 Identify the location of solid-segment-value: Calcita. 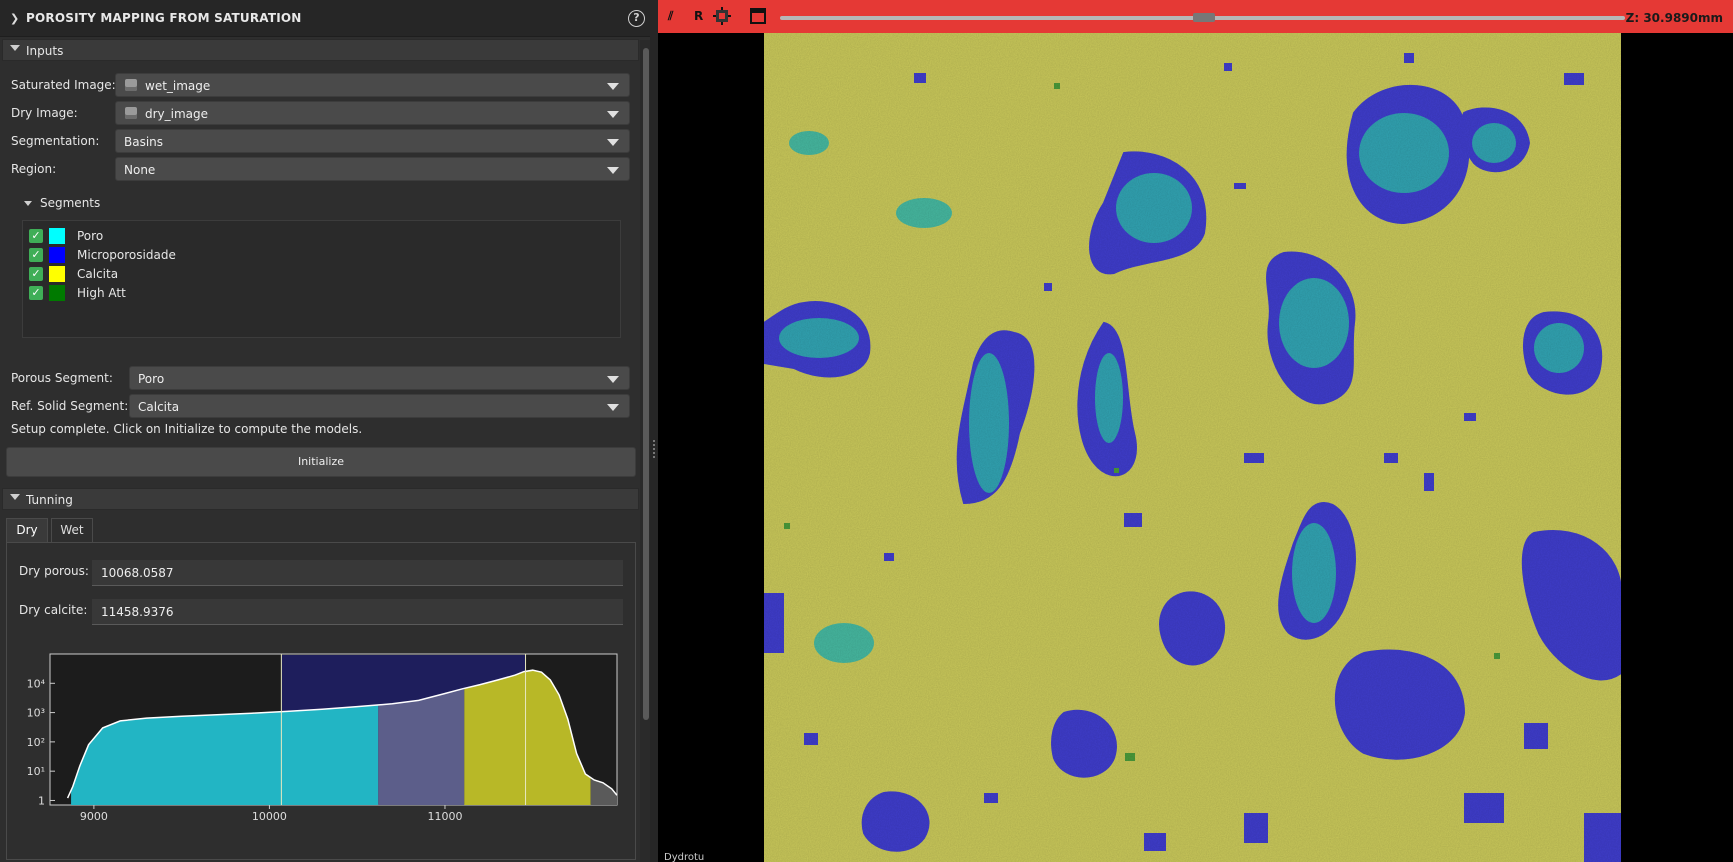
(159, 407).